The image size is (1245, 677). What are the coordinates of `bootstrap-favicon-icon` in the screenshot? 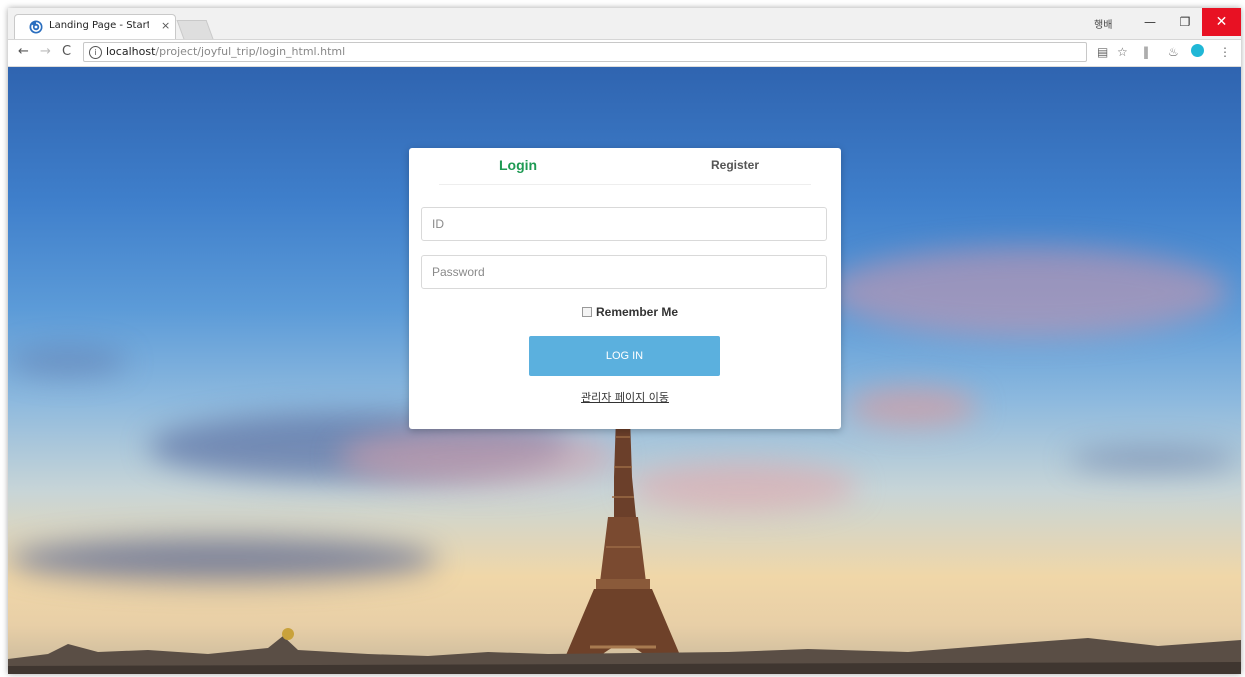 It's located at (36, 27).